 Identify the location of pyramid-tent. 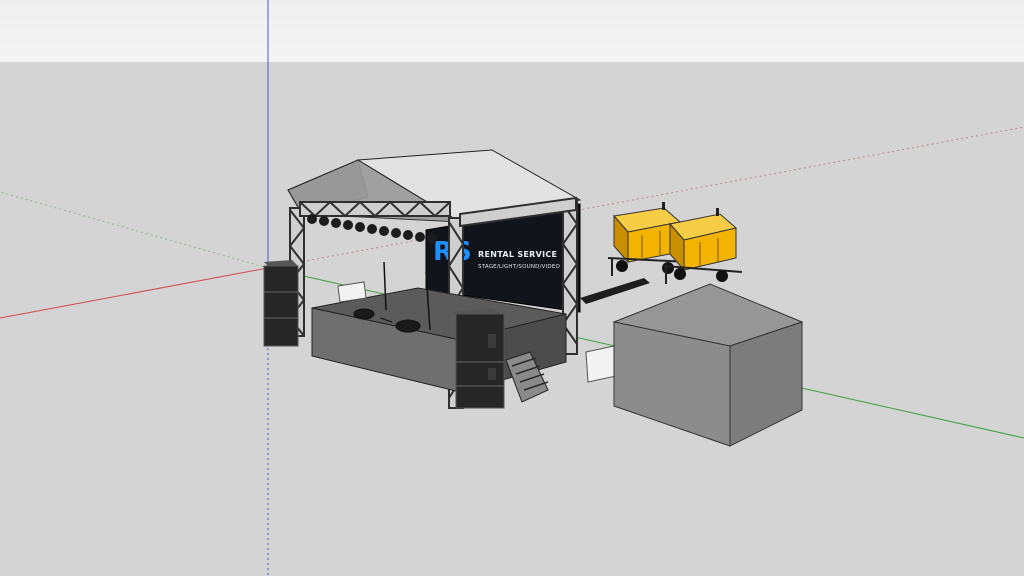
(708, 365).